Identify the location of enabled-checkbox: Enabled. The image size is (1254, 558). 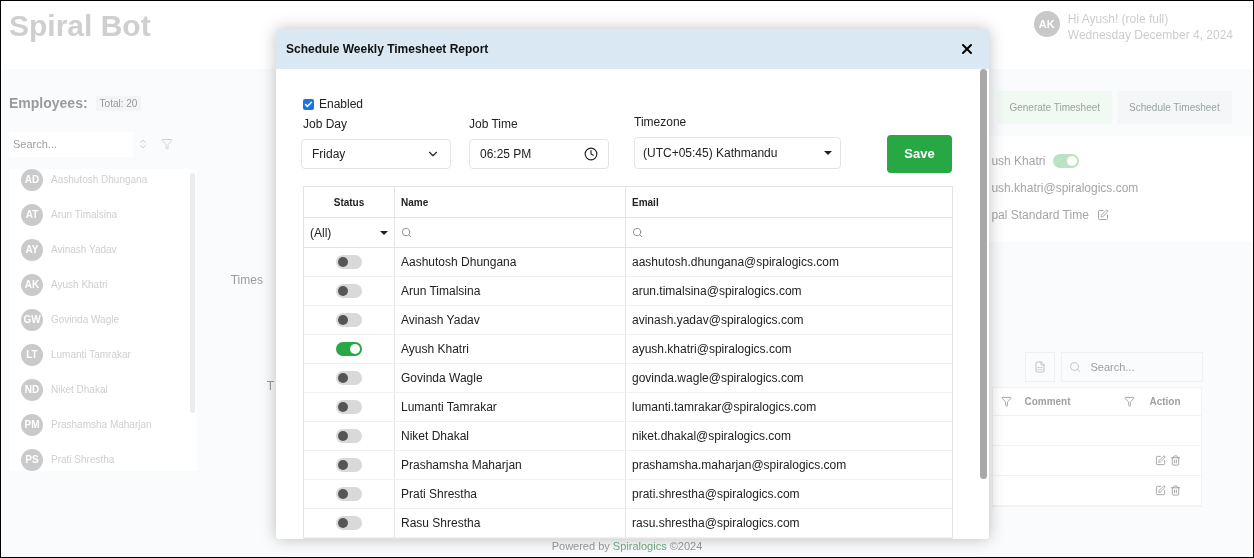
(628, 104).